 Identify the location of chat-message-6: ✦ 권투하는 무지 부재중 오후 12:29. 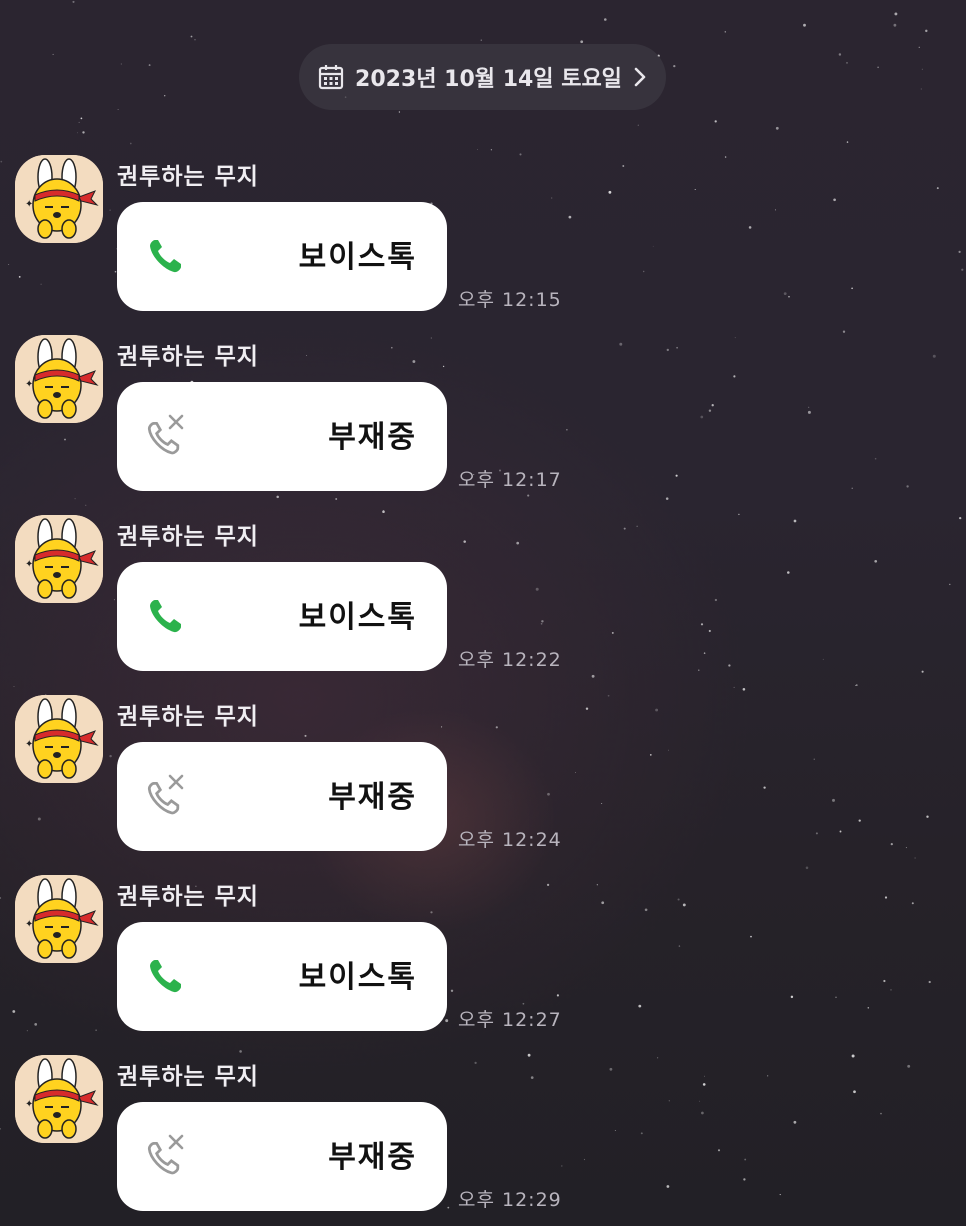
(483, 1140).